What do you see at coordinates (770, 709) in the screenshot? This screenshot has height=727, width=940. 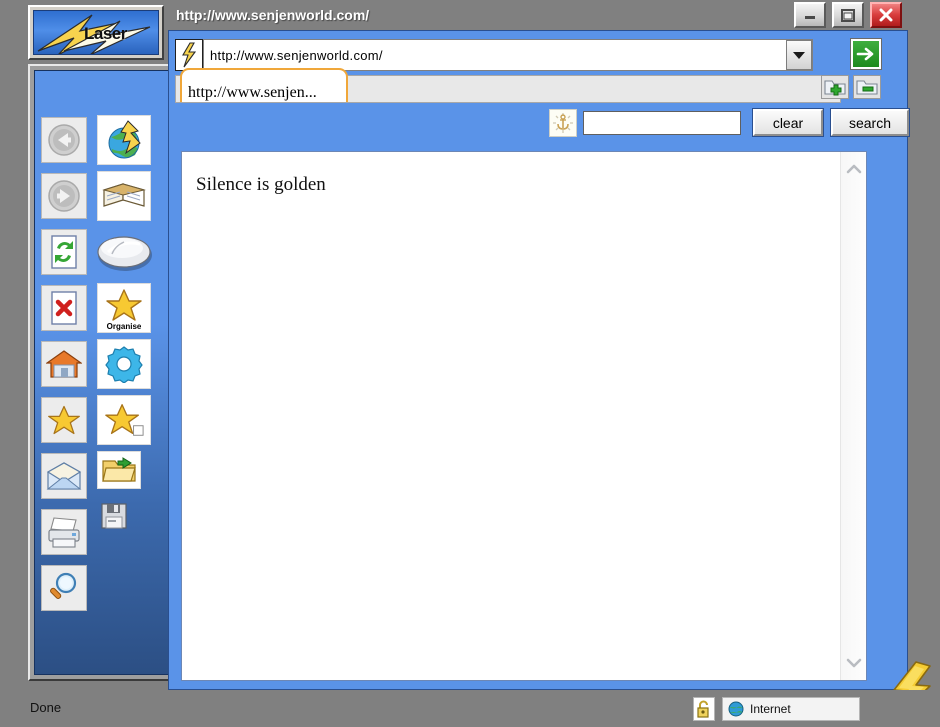 I see `security-zone-label: Internet` at bounding box center [770, 709].